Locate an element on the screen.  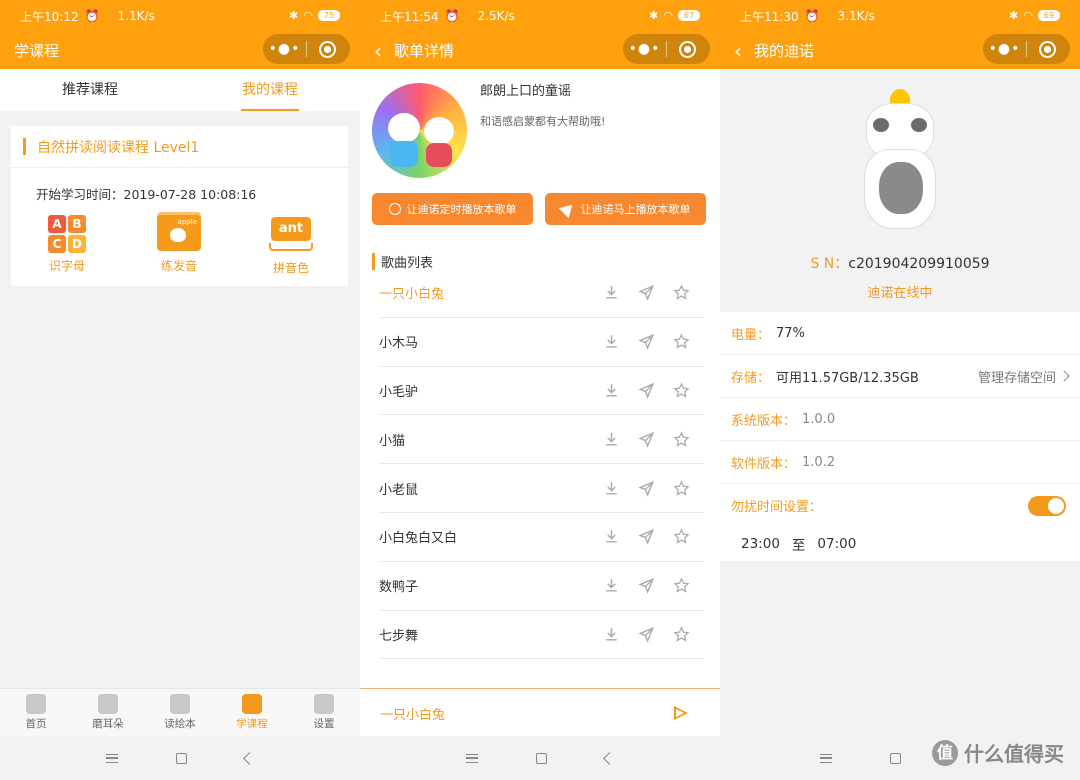
apple-icon: apple is located at coordinates (179, 234).